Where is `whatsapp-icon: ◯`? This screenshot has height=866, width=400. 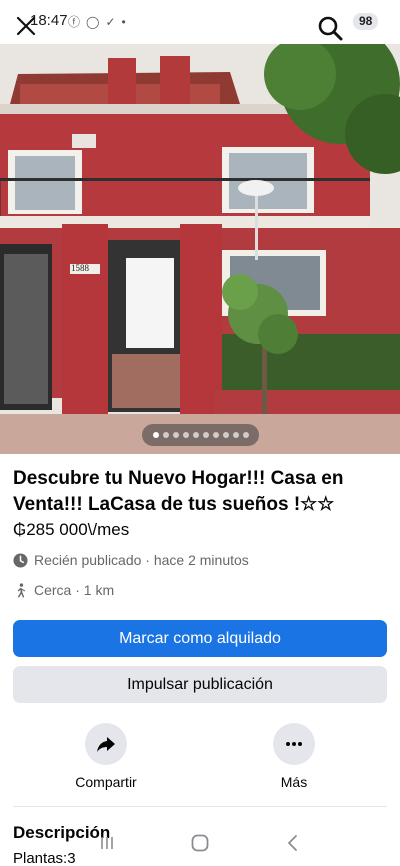 whatsapp-icon: ◯ is located at coordinates (93, 21).